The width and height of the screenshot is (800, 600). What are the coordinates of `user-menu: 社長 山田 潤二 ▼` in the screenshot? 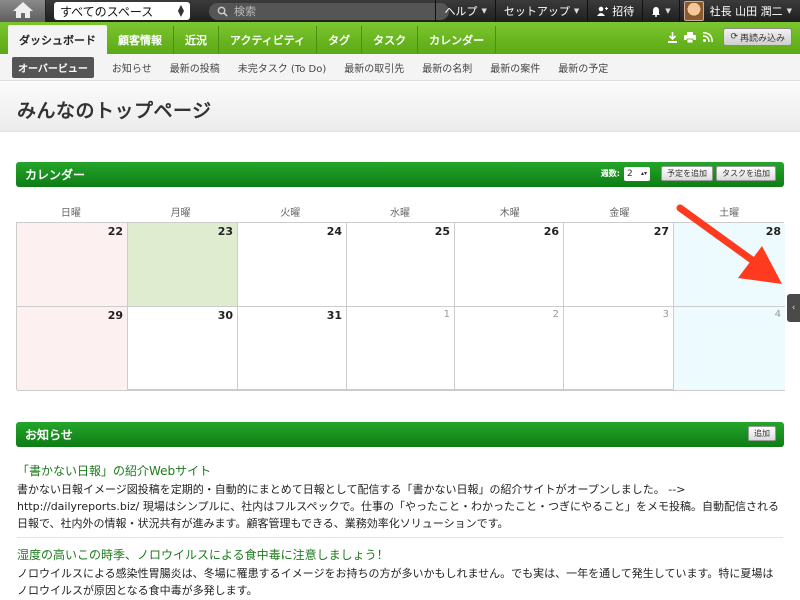 It's located at (739, 11).